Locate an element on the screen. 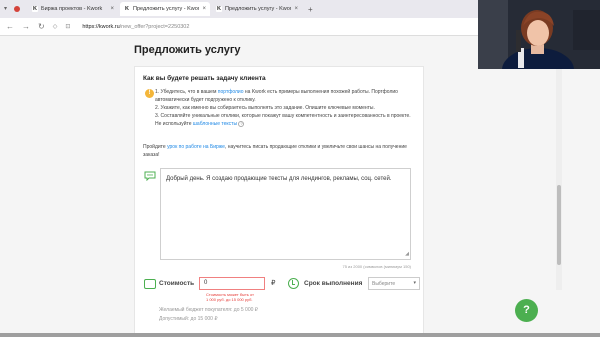 The image size is (600, 337). reload-icon: ↻ is located at coordinates (41, 26).